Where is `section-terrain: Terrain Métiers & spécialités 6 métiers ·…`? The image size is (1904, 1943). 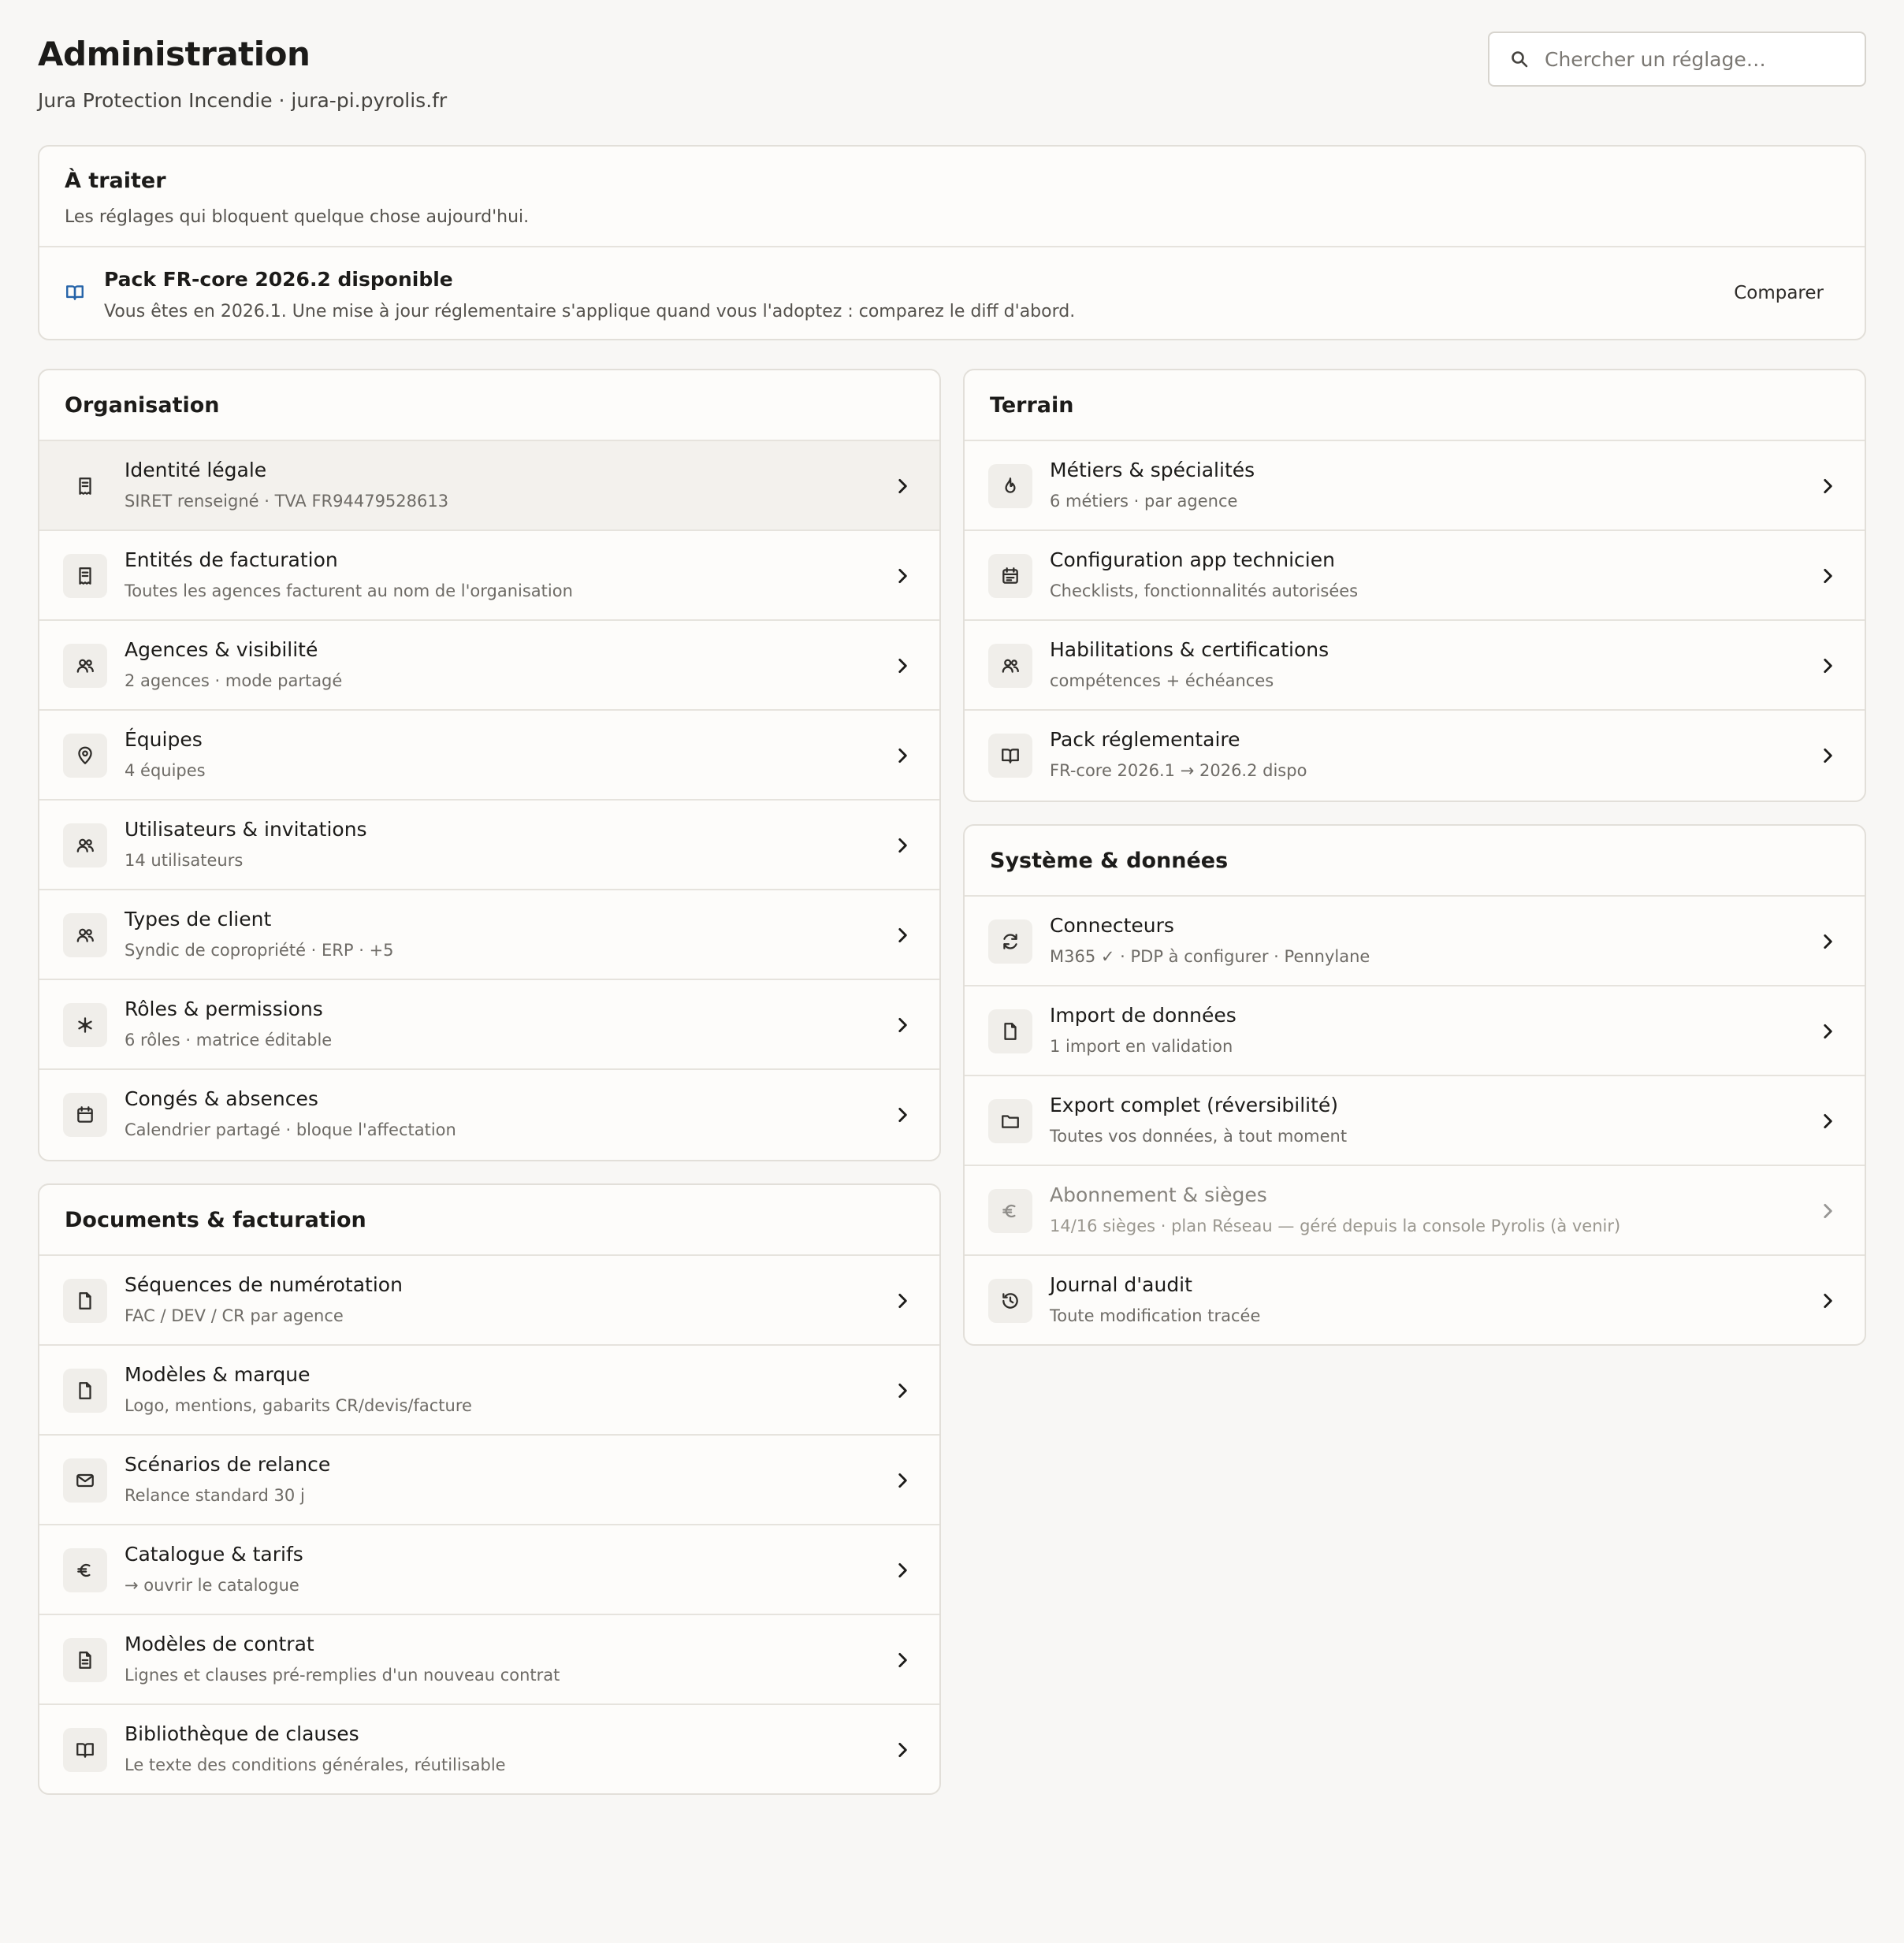 section-terrain: Terrain Métiers & spécialités 6 métiers ·… is located at coordinates (1414, 585).